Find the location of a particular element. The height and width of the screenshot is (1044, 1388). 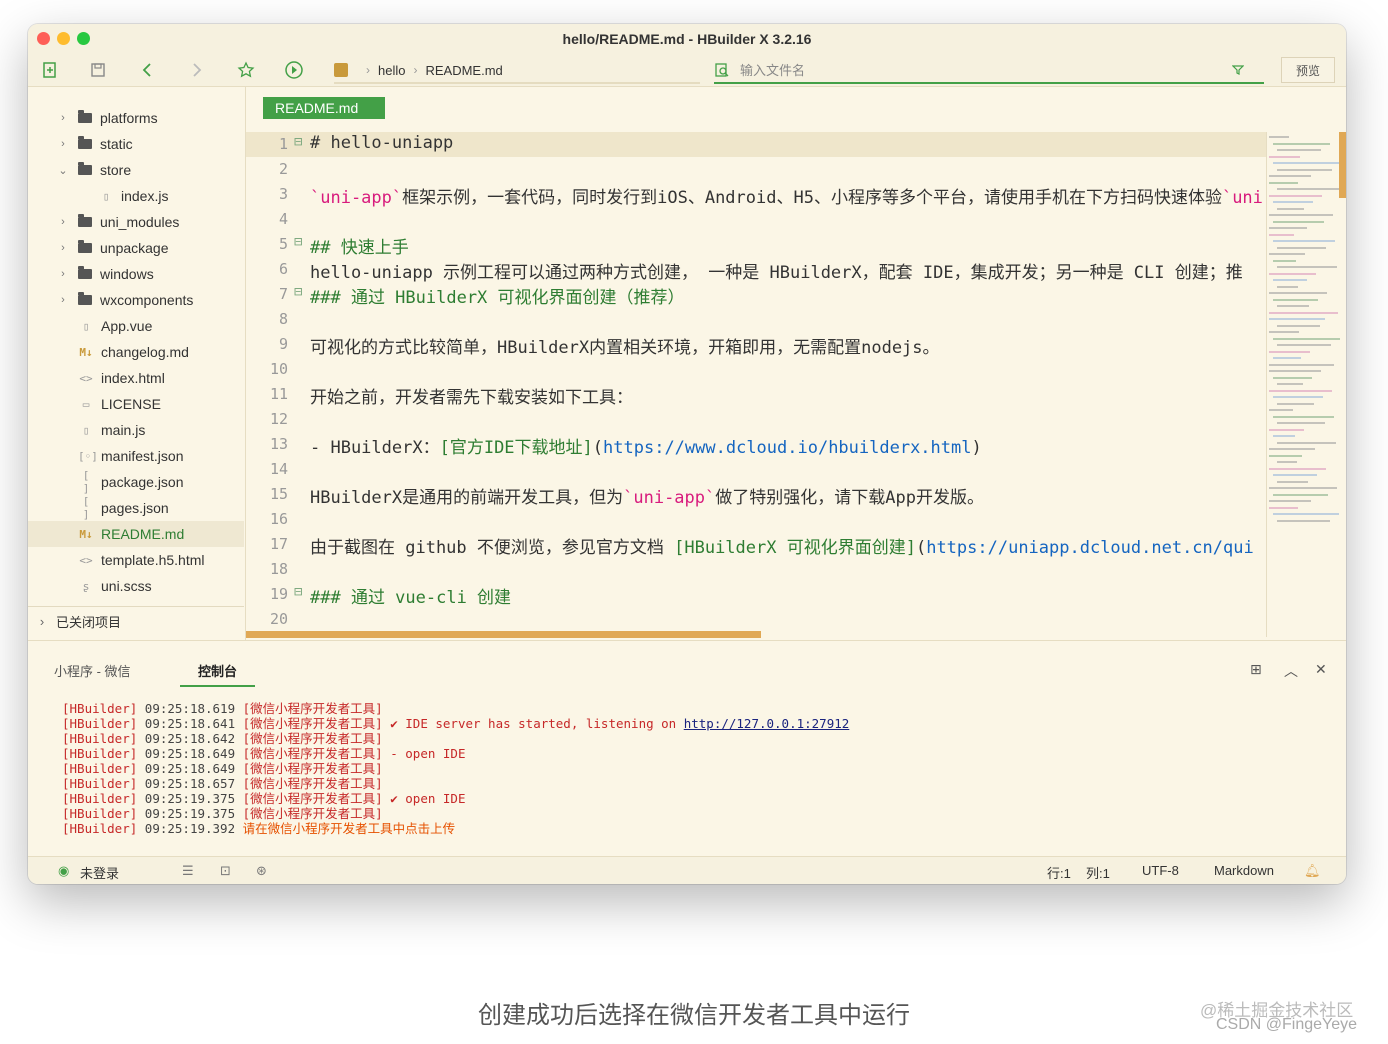

log-tag: [HBuilder] is located at coordinates (103, 753).